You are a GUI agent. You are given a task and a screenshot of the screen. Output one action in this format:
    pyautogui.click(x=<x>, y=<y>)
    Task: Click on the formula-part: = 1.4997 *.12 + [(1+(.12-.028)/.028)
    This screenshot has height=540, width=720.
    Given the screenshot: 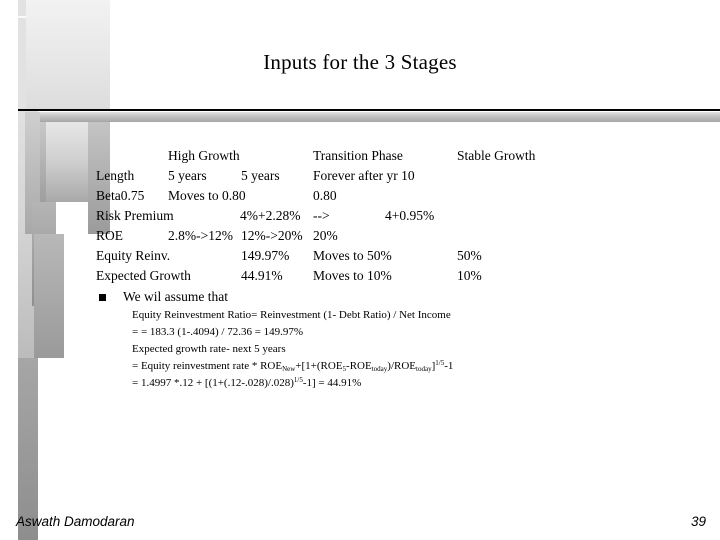 What is the action you would take?
    pyautogui.click(x=213, y=383)
    